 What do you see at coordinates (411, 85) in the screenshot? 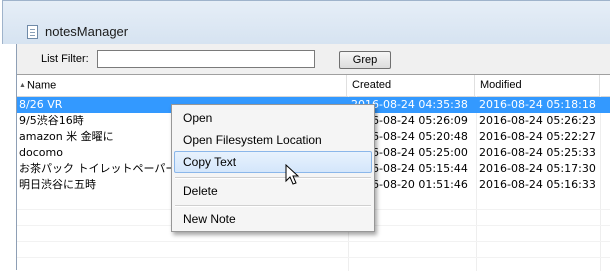
I see `column-header-created: Created` at bounding box center [411, 85].